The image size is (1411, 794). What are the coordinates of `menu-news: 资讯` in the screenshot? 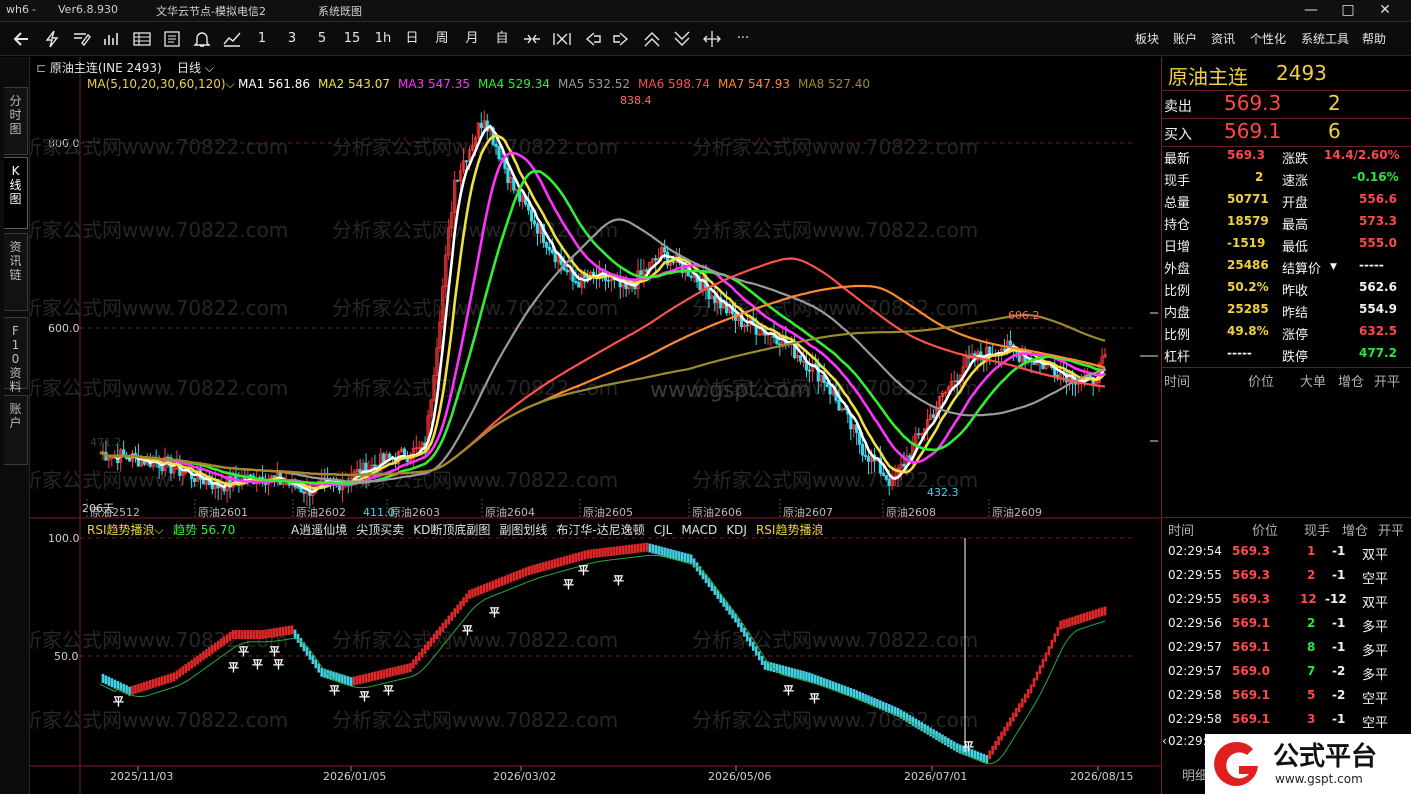 It's located at (1223, 38).